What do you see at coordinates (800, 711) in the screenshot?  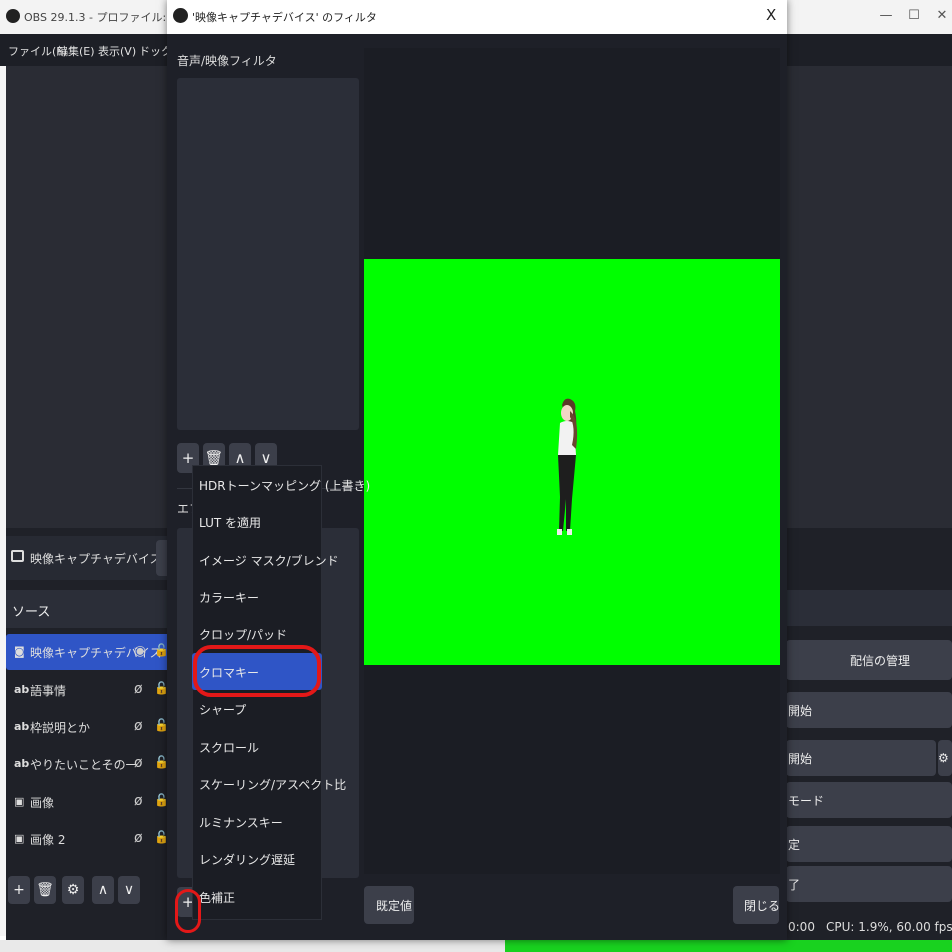 I see `start-streaming-label: 開始` at bounding box center [800, 711].